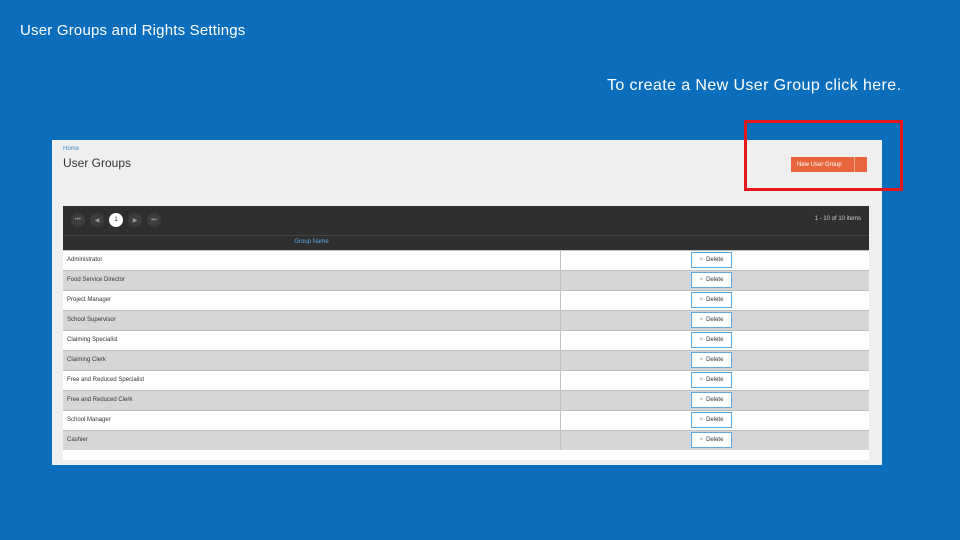 This screenshot has width=960, height=540. I want to click on group-name-cell: School Manager, so click(89, 420).